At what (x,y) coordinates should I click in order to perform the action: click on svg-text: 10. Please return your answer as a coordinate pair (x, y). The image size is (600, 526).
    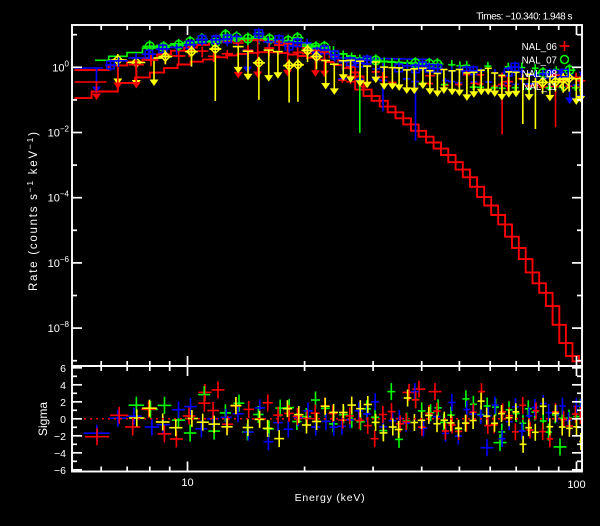
    Looking at the image, I should click on (187, 483).